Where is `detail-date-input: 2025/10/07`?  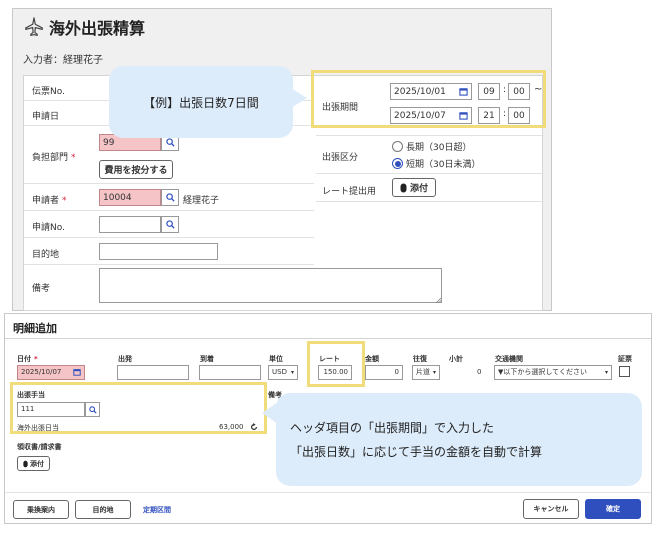
detail-date-input: 2025/10/07 is located at coordinates (51, 372).